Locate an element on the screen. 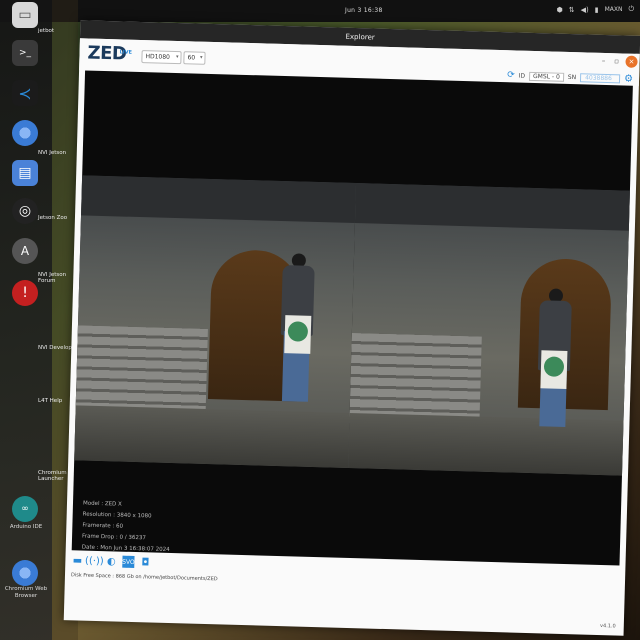 The image size is (640, 640). camera-capture-icon: ◘ is located at coordinates (145, 562).